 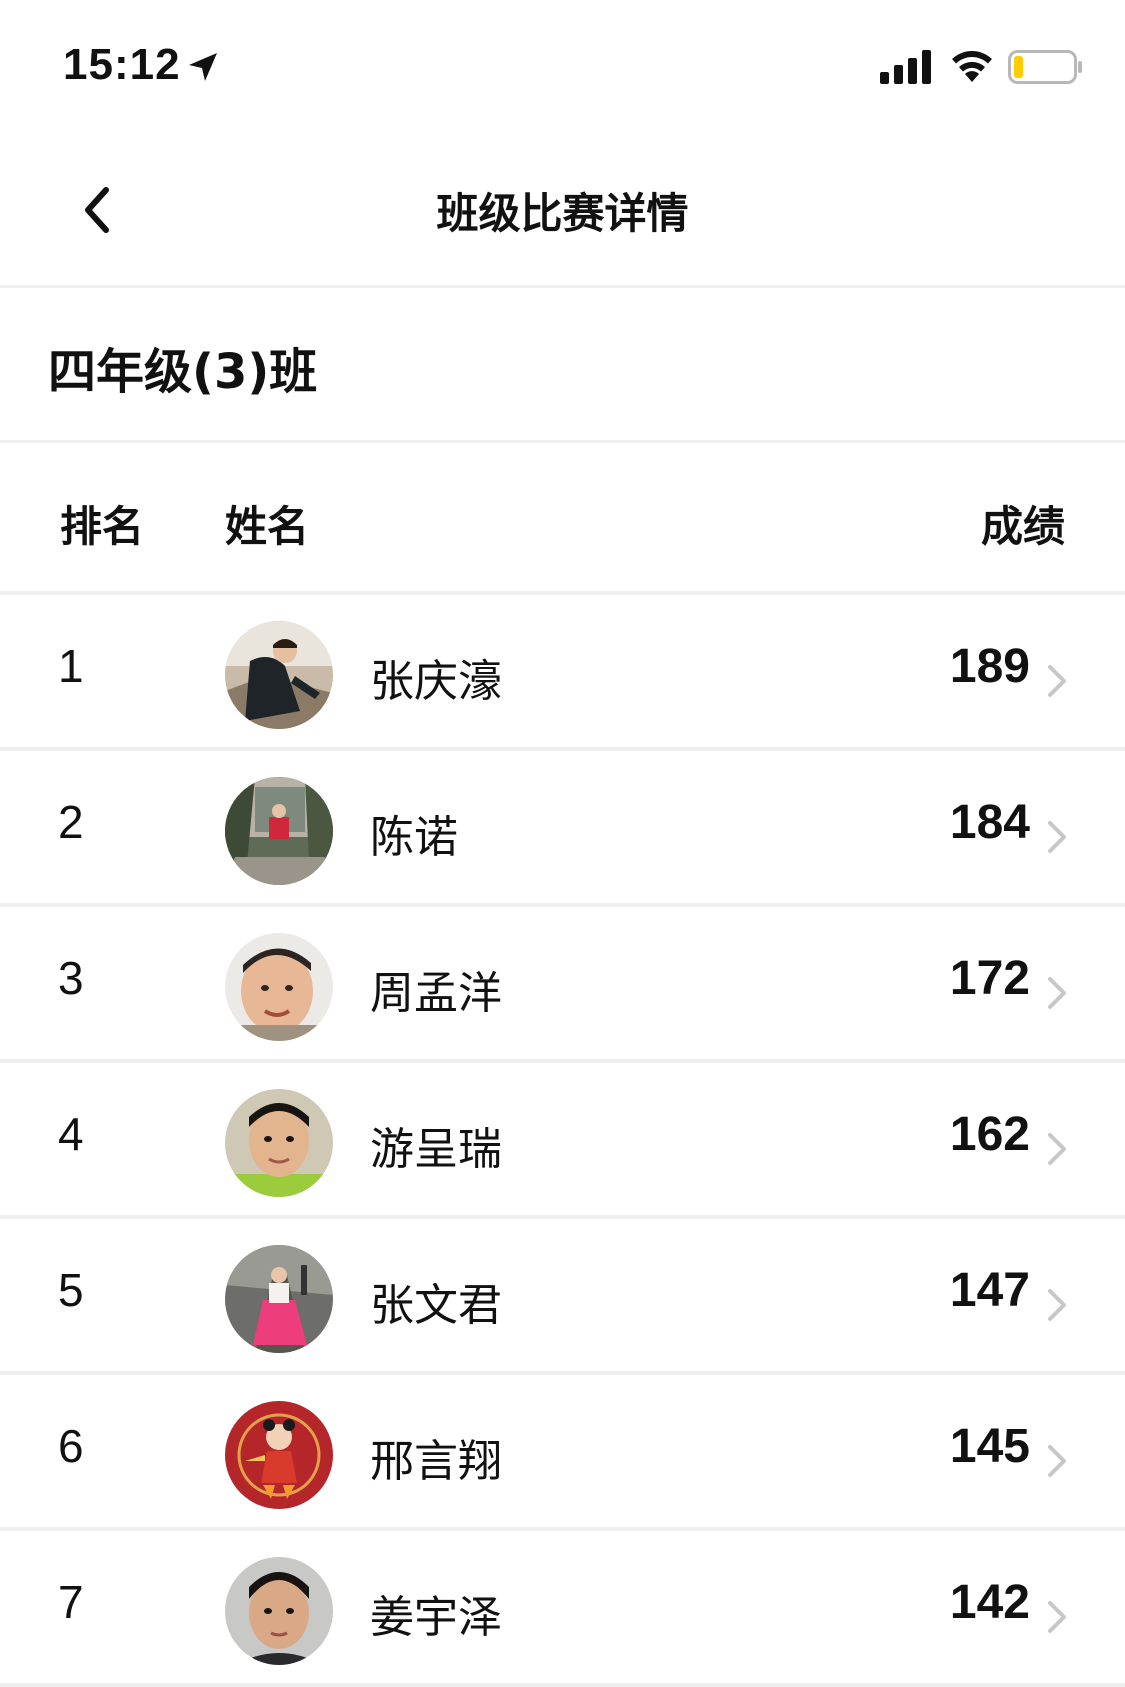 What do you see at coordinates (71, 1602) in the screenshot?
I see `rank-number: 7` at bounding box center [71, 1602].